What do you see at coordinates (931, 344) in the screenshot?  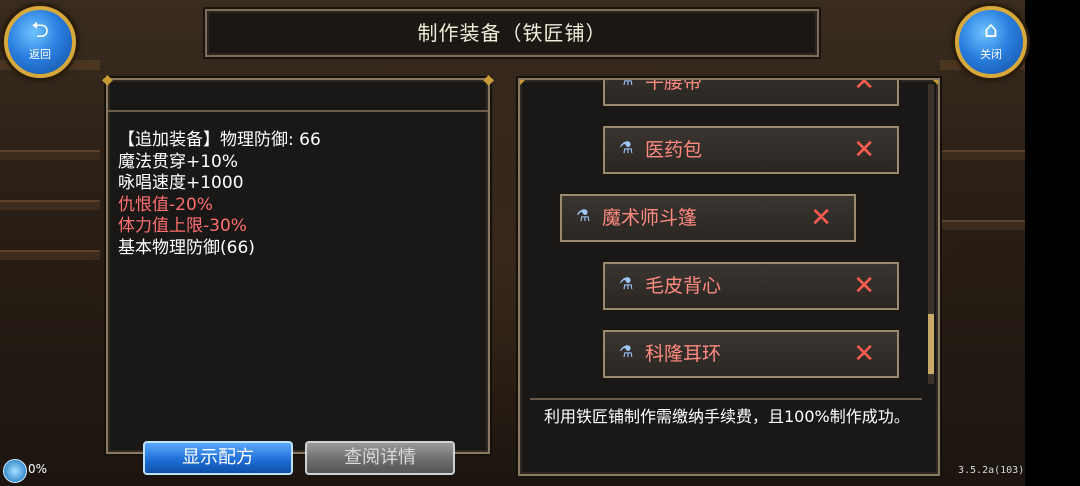 I see `scroll-thumb` at bounding box center [931, 344].